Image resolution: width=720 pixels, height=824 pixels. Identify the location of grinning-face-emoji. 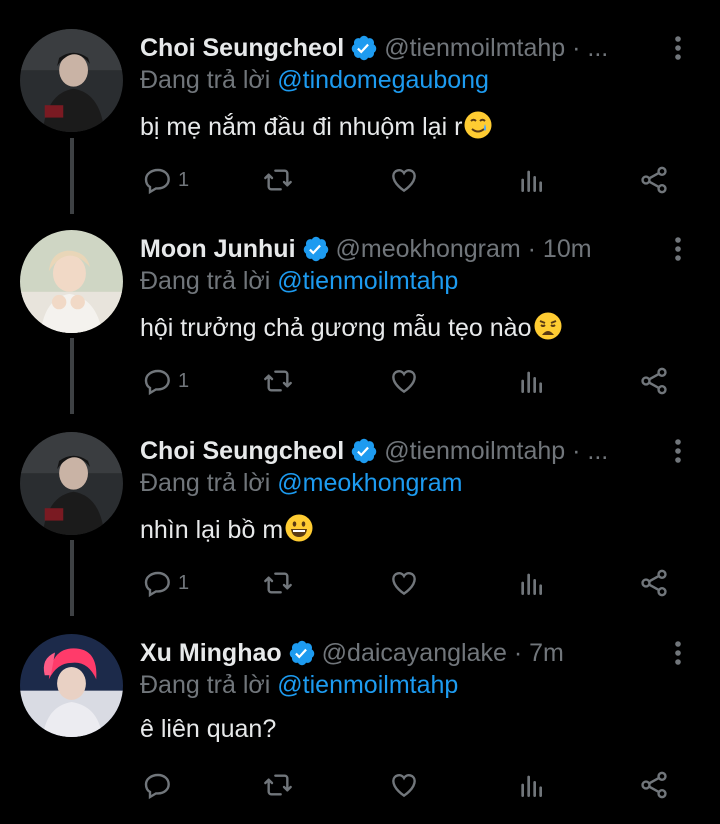
(299, 528).